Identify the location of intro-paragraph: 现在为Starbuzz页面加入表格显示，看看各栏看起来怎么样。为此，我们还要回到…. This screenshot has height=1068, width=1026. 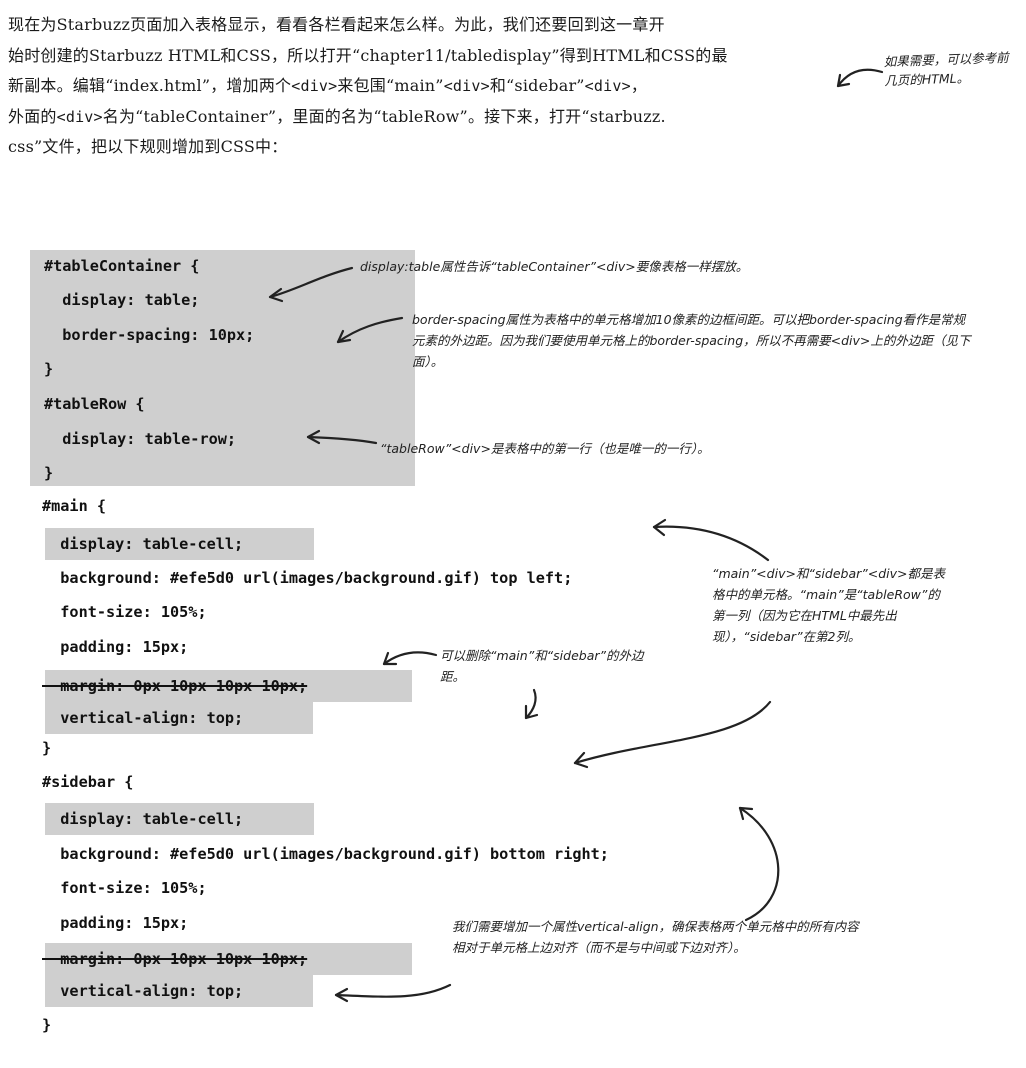
(424, 86).